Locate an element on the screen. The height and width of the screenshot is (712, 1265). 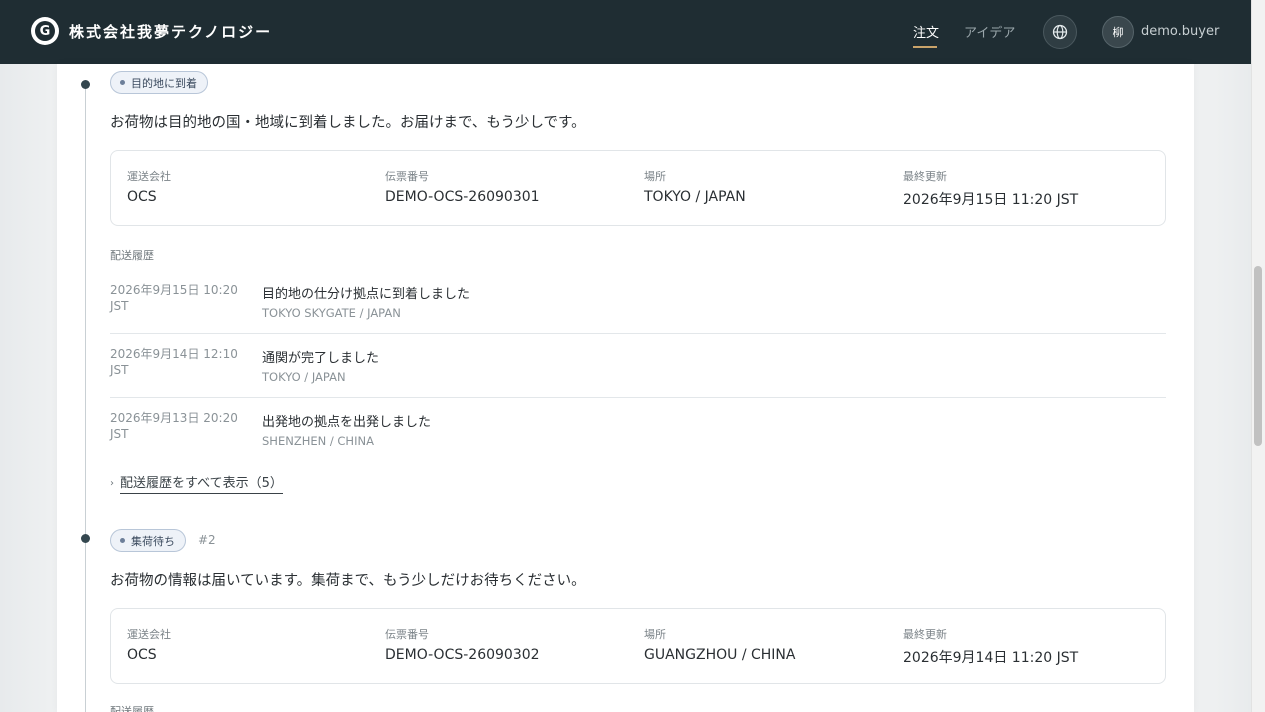
event-location: SHENZHEN / CHINA is located at coordinates (318, 441).